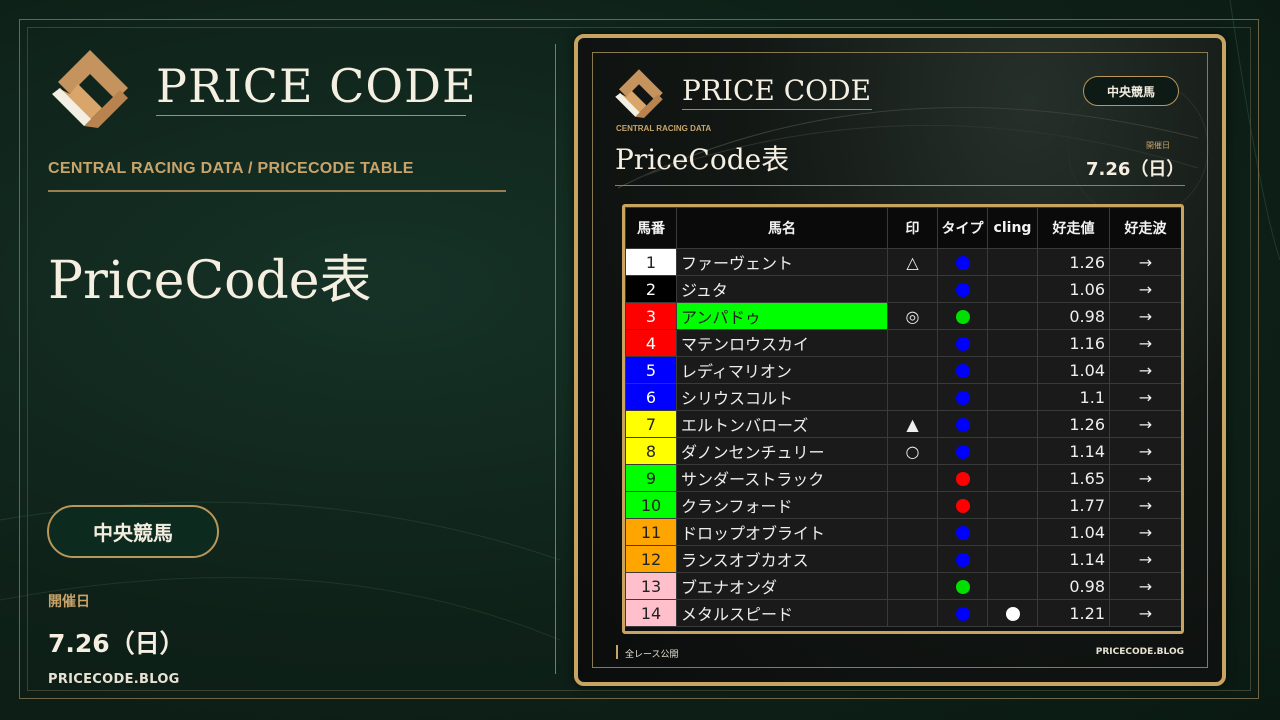 The image size is (1280, 720). Describe the element at coordinates (782, 478) in the screenshot. I see `horse-name-cell: サンダーストラック` at that location.